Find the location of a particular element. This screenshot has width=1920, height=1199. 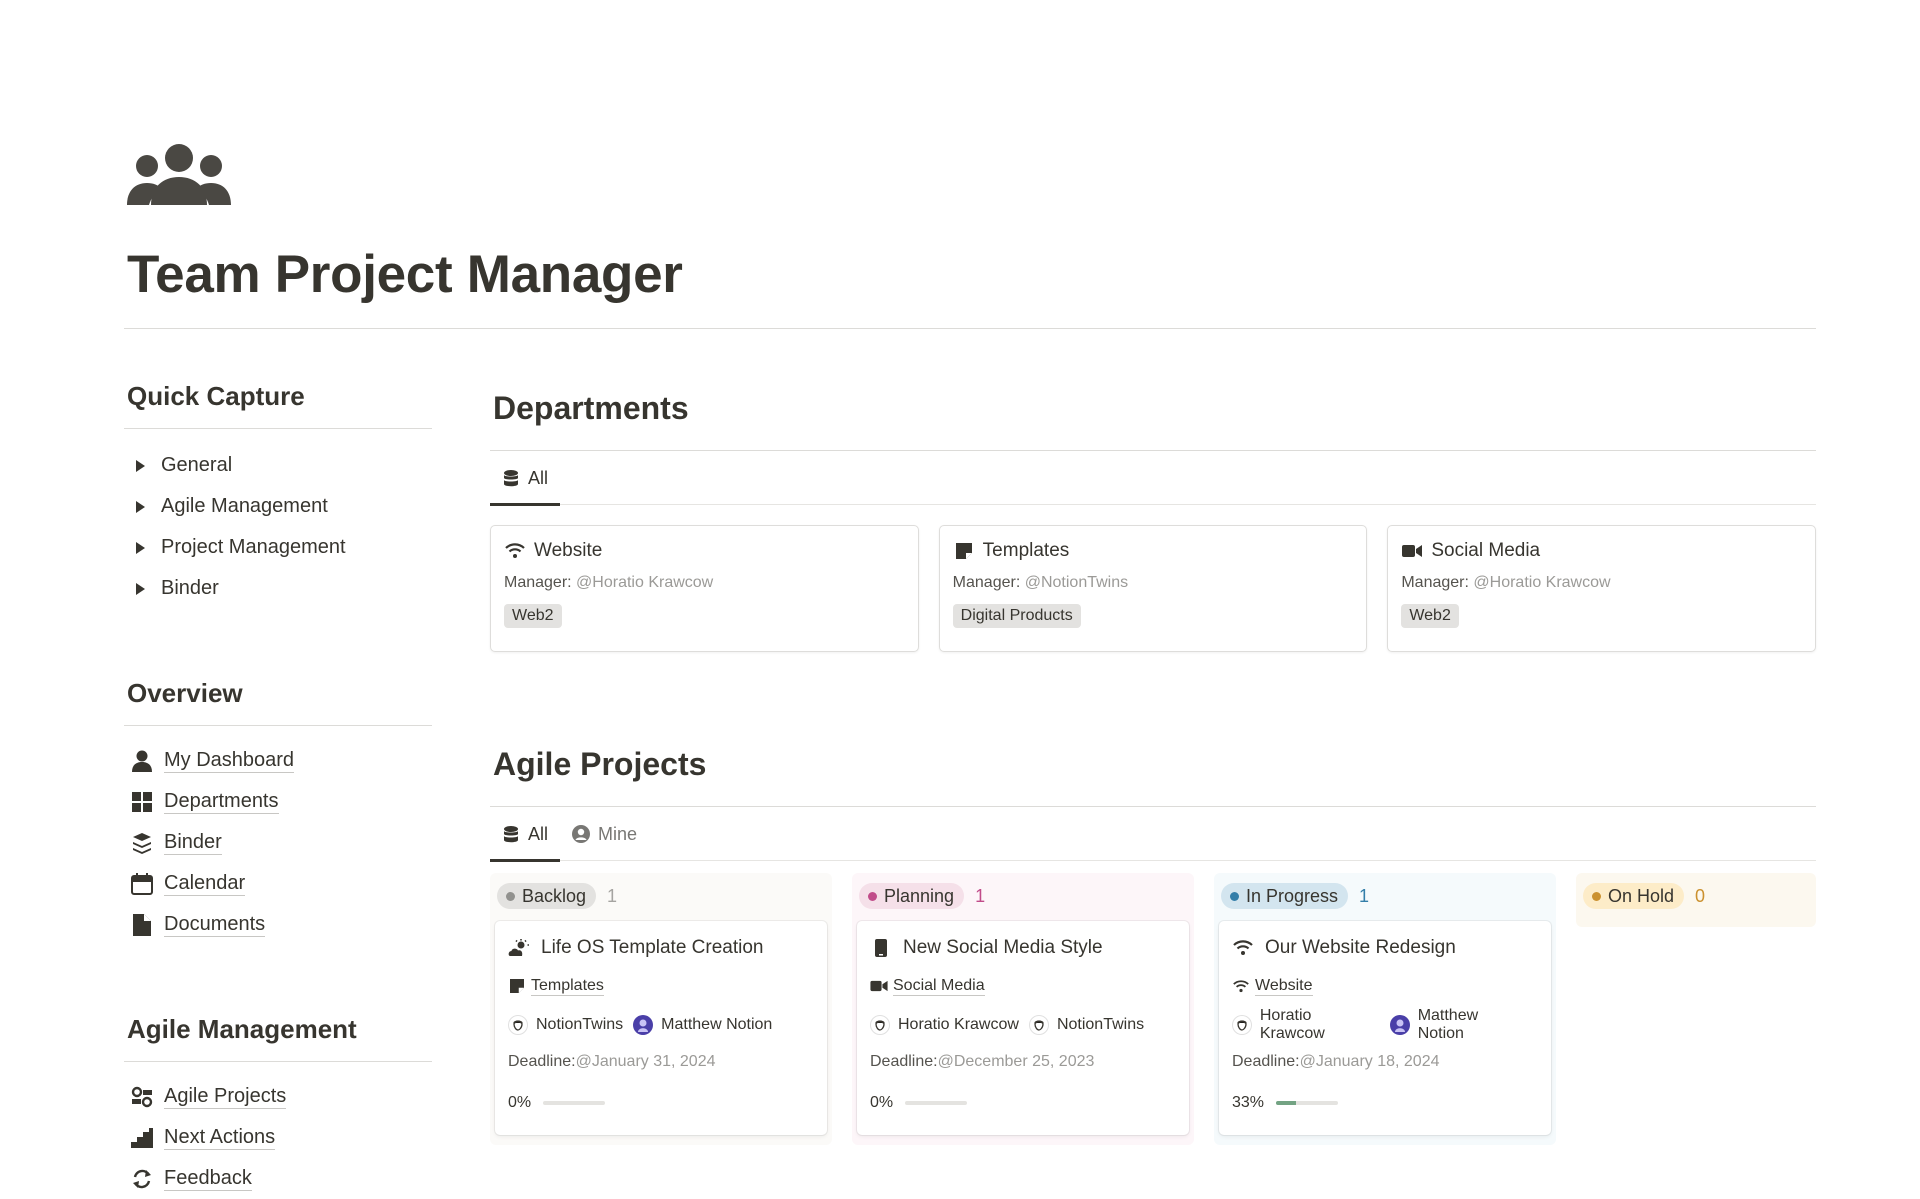

assignees: Horatio Krawcow Matthew Notion is located at coordinates (1385, 1024).